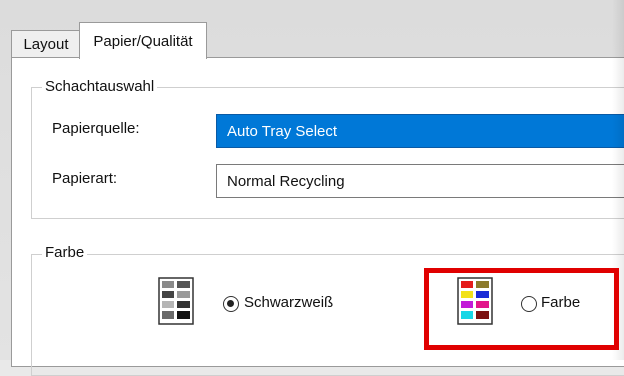 The width and height of the screenshot is (624, 376). Describe the element at coordinates (420, 131) in the screenshot. I see `paper-source-select: Auto Tray Select` at that location.